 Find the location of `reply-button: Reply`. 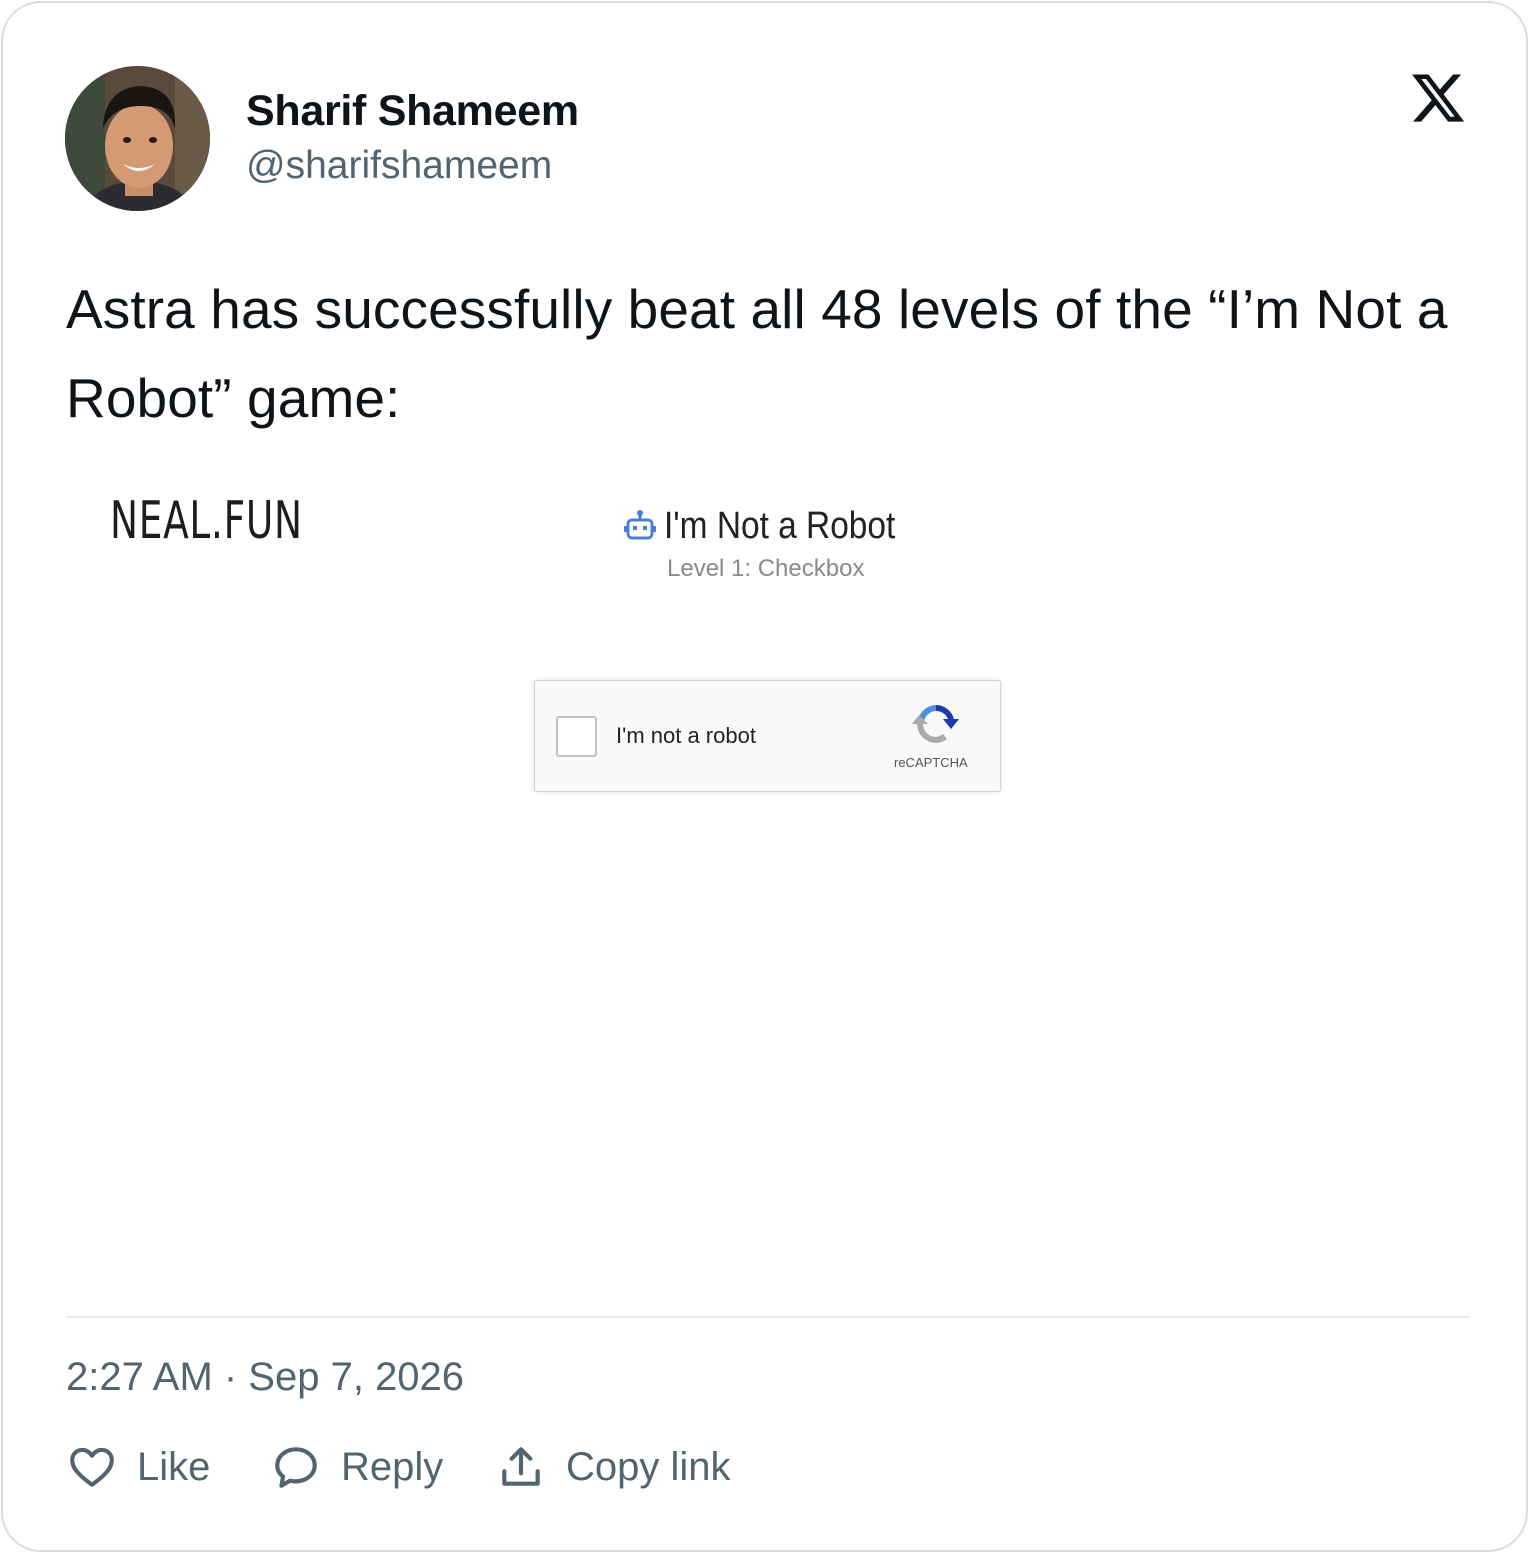

reply-button: Reply is located at coordinates (357, 1467).